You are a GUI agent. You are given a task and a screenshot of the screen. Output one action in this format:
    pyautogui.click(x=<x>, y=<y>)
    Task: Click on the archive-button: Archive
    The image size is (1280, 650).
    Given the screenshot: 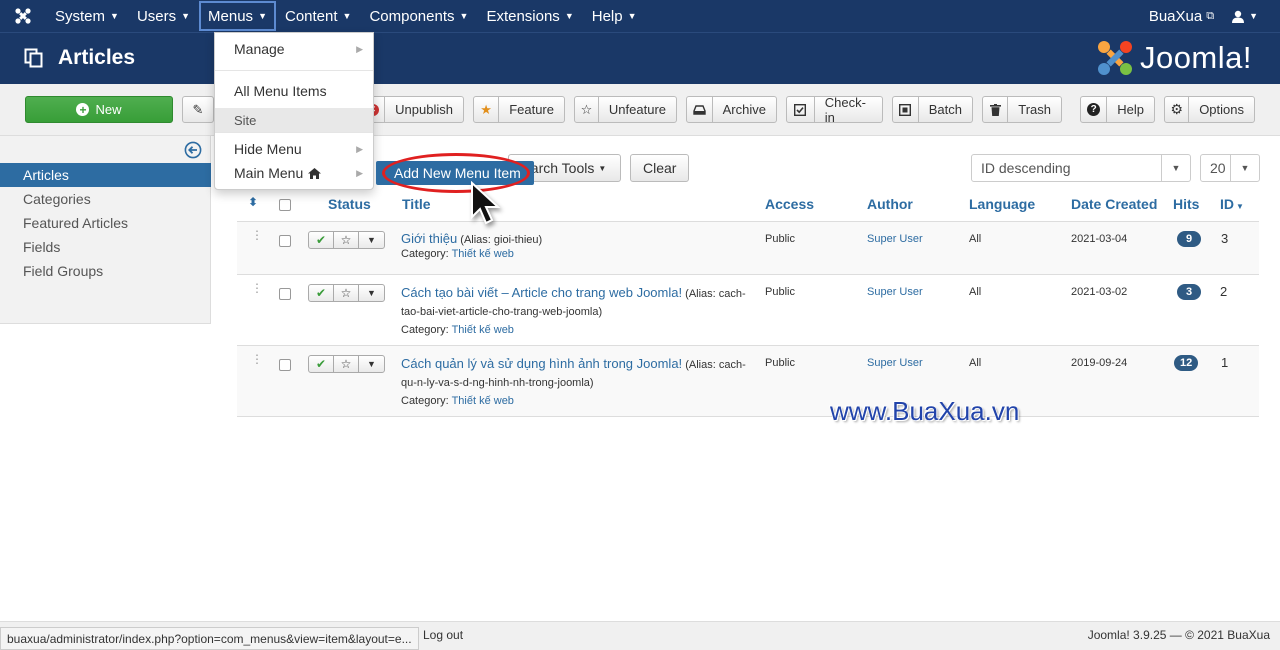 What is the action you would take?
    pyautogui.click(x=731, y=109)
    